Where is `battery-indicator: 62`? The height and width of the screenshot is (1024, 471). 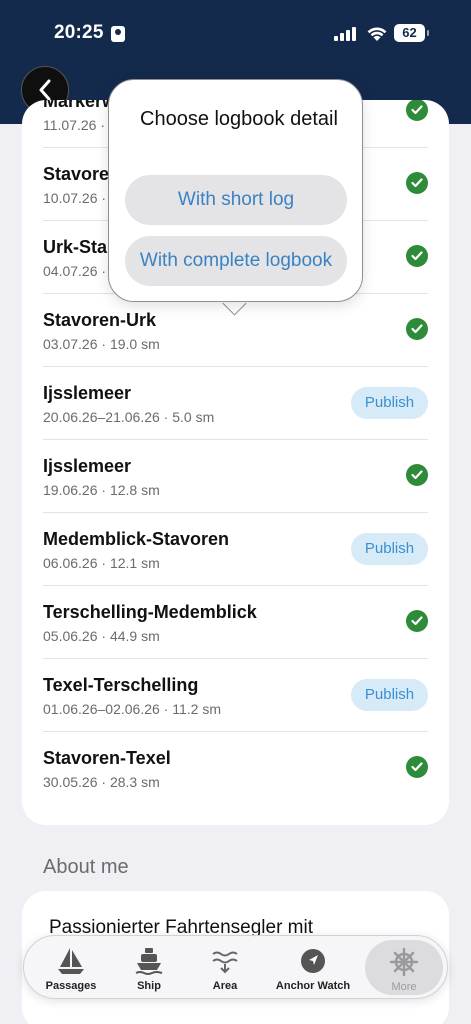
battery-indicator: 62 is located at coordinates (411, 33).